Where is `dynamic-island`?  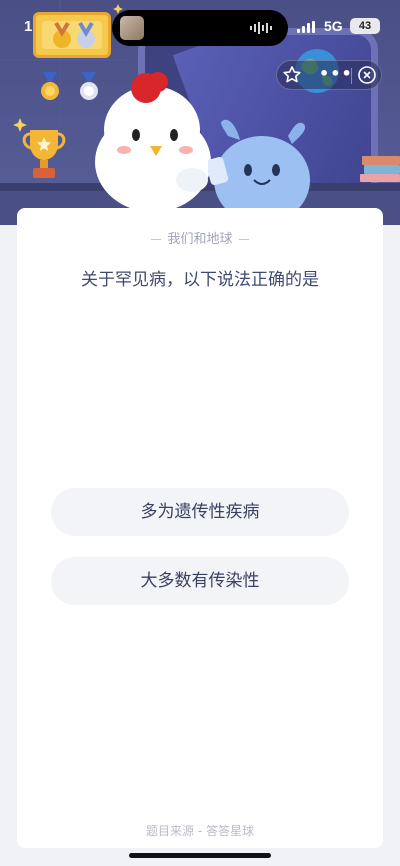 dynamic-island is located at coordinates (200, 28).